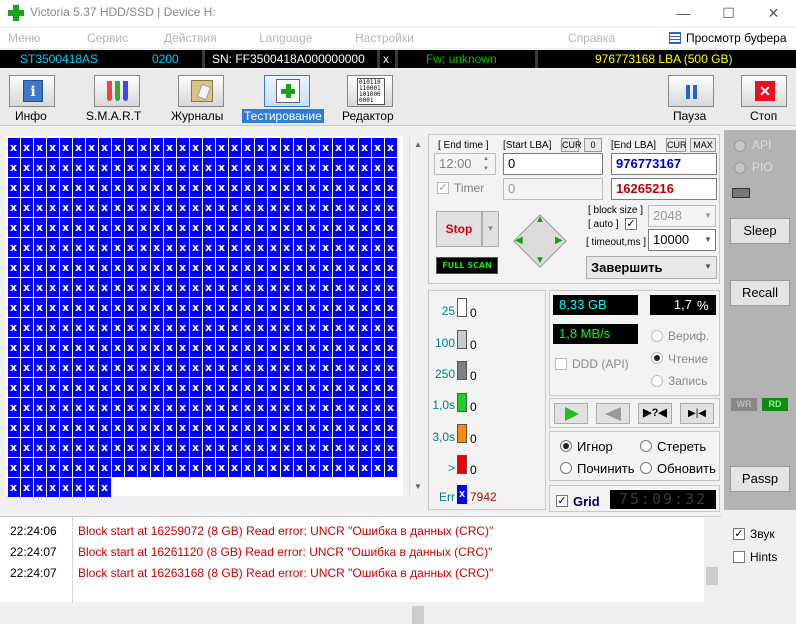  What do you see at coordinates (657, 358) in the screenshot?
I see `read-radio` at bounding box center [657, 358].